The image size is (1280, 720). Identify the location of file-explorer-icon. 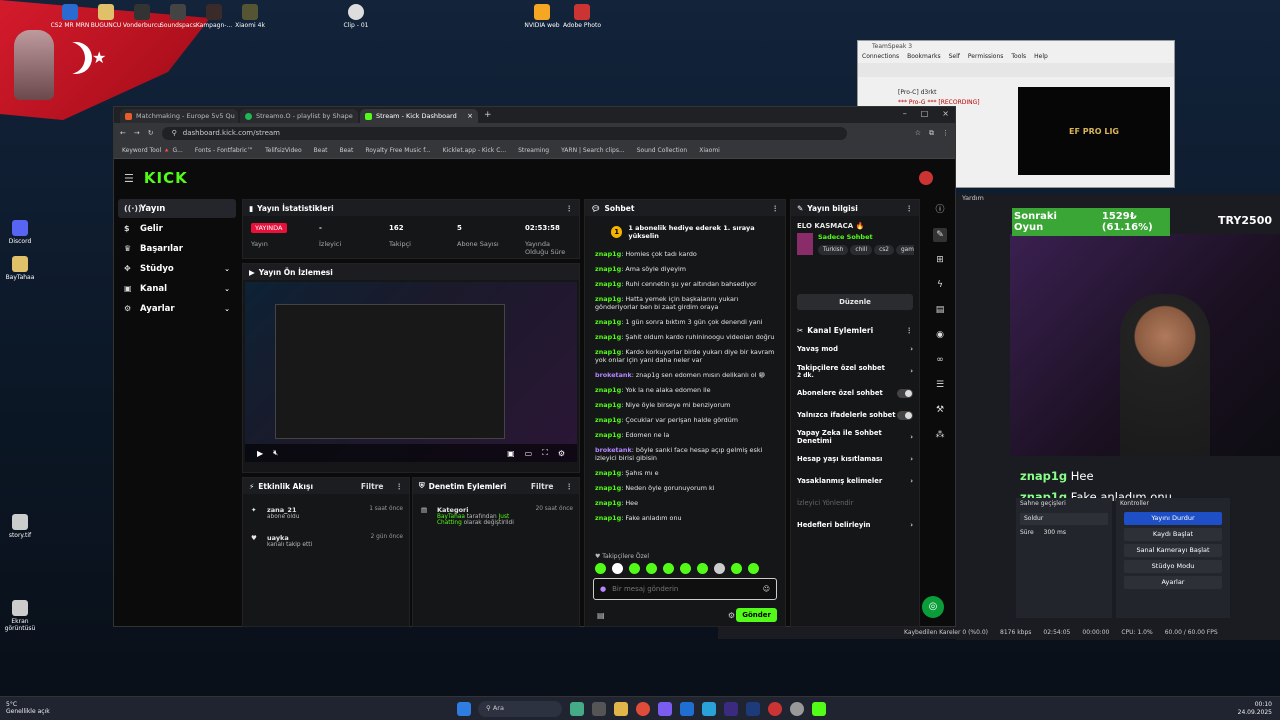
(621, 709).